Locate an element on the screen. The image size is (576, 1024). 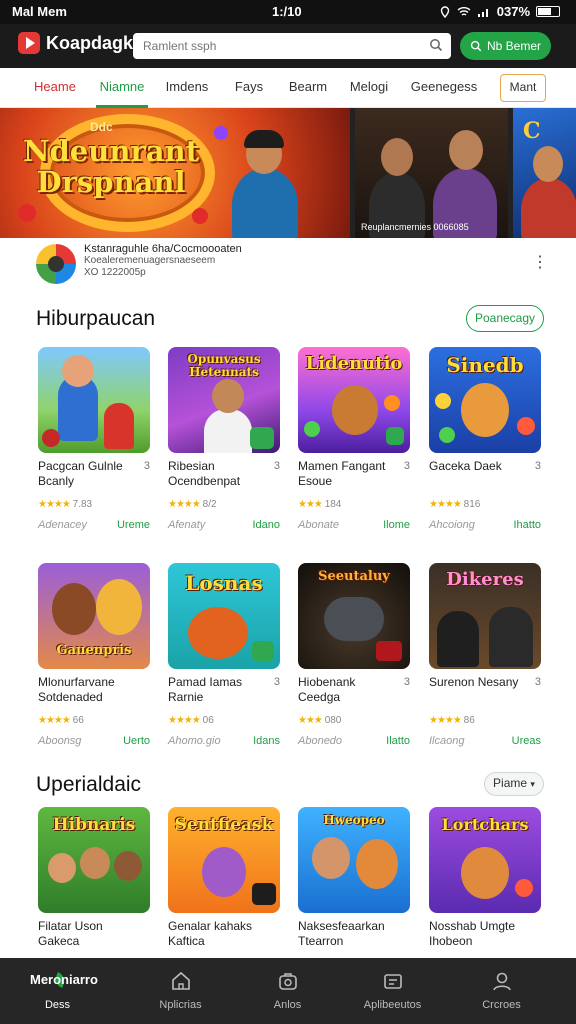
slide2-character-head is located at coordinates (466, 150).